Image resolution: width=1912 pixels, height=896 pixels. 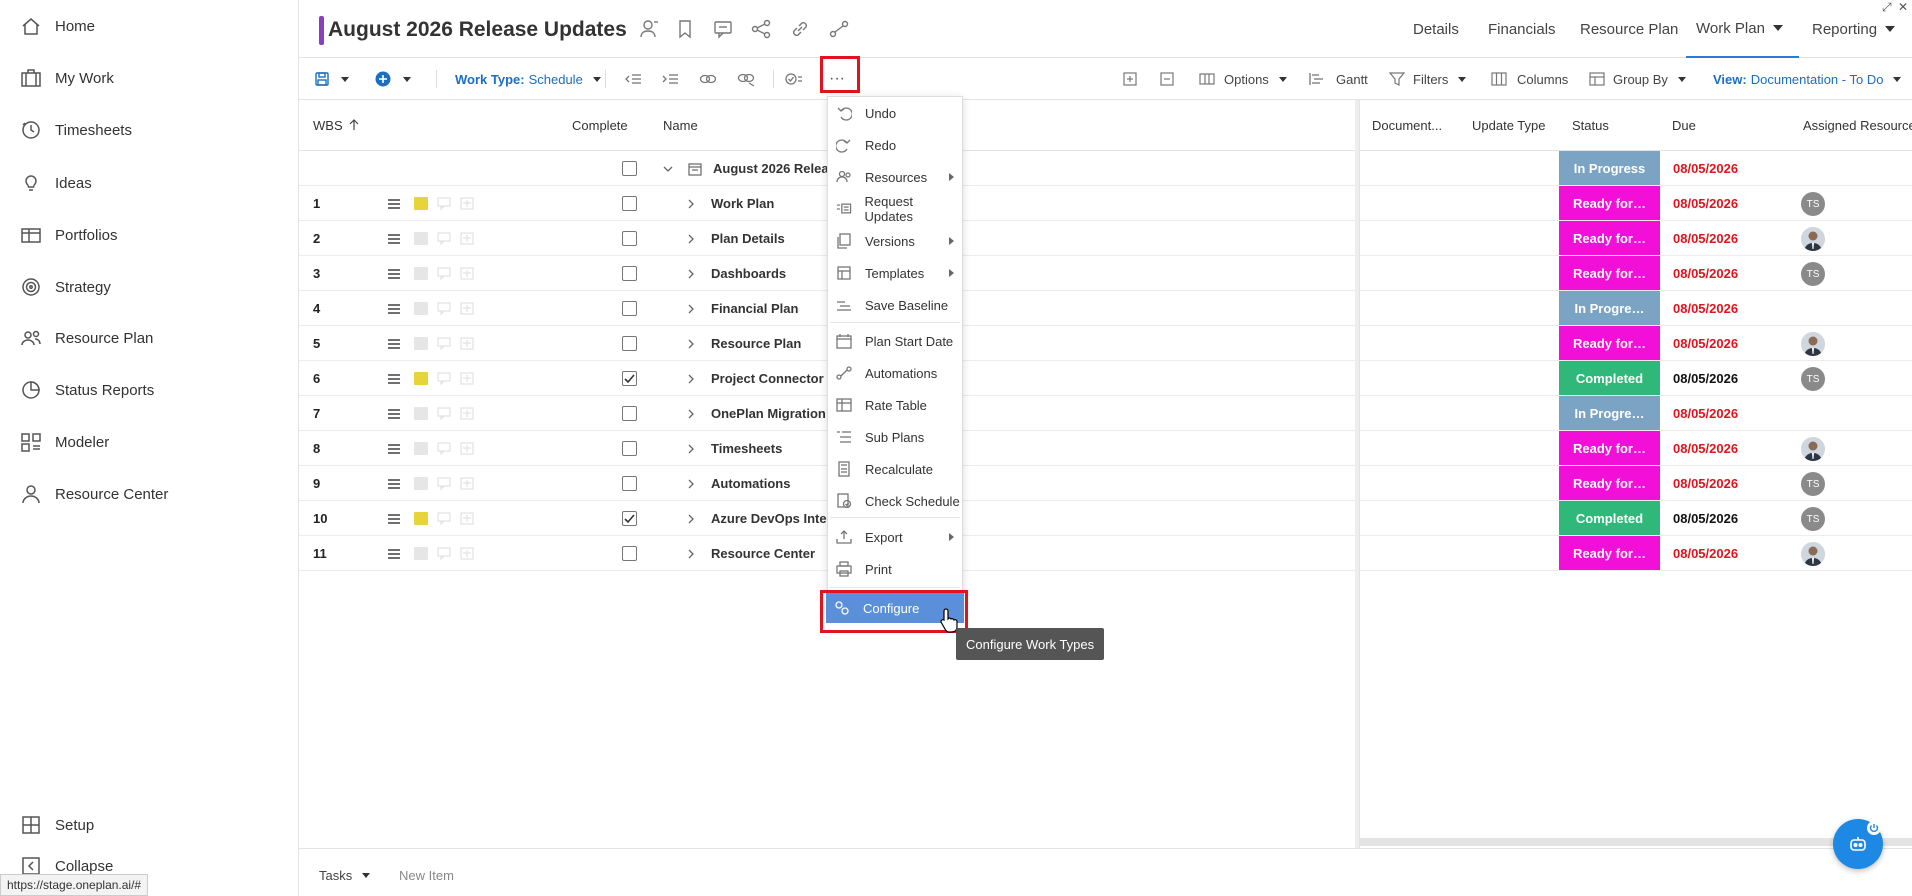 What do you see at coordinates (895, 569) in the screenshot?
I see `menu-item-print: Print` at bounding box center [895, 569].